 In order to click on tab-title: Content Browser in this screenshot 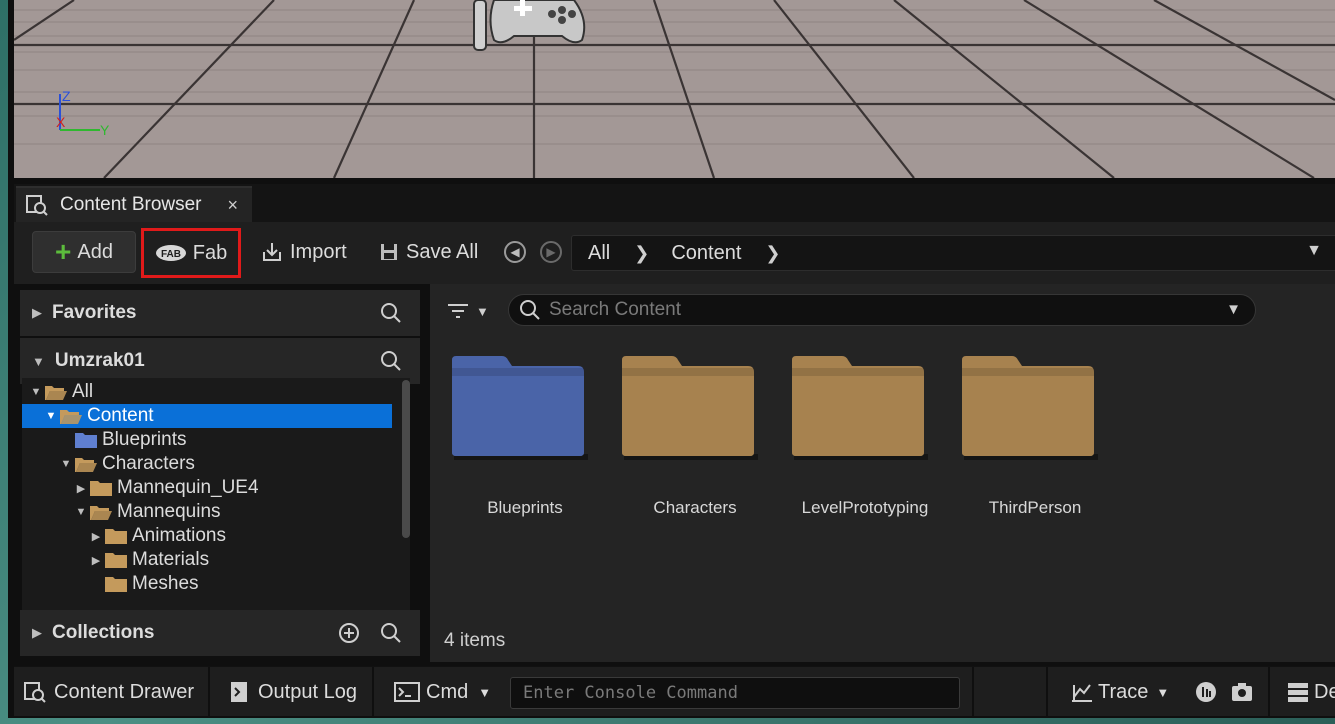, I will do `click(131, 204)`.